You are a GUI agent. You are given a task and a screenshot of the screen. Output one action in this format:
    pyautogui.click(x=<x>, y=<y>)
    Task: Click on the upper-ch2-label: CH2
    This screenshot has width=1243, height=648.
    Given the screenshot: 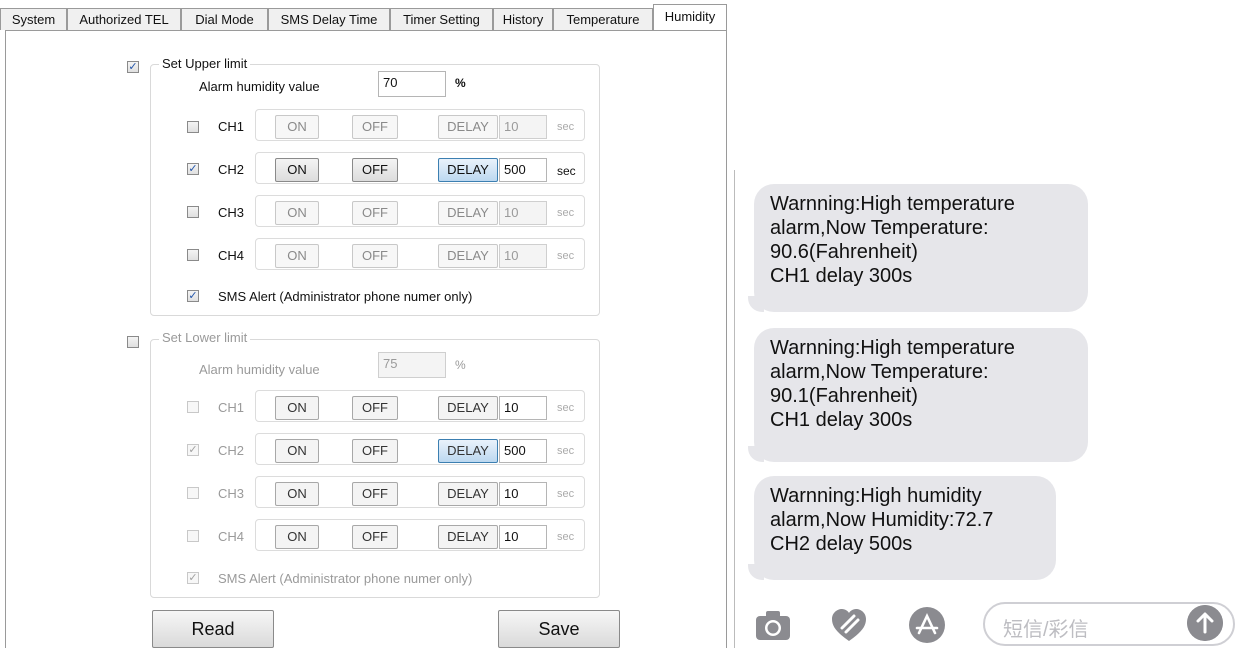 What is the action you would take?
    pyautogui.click(x=231, y=169)
    